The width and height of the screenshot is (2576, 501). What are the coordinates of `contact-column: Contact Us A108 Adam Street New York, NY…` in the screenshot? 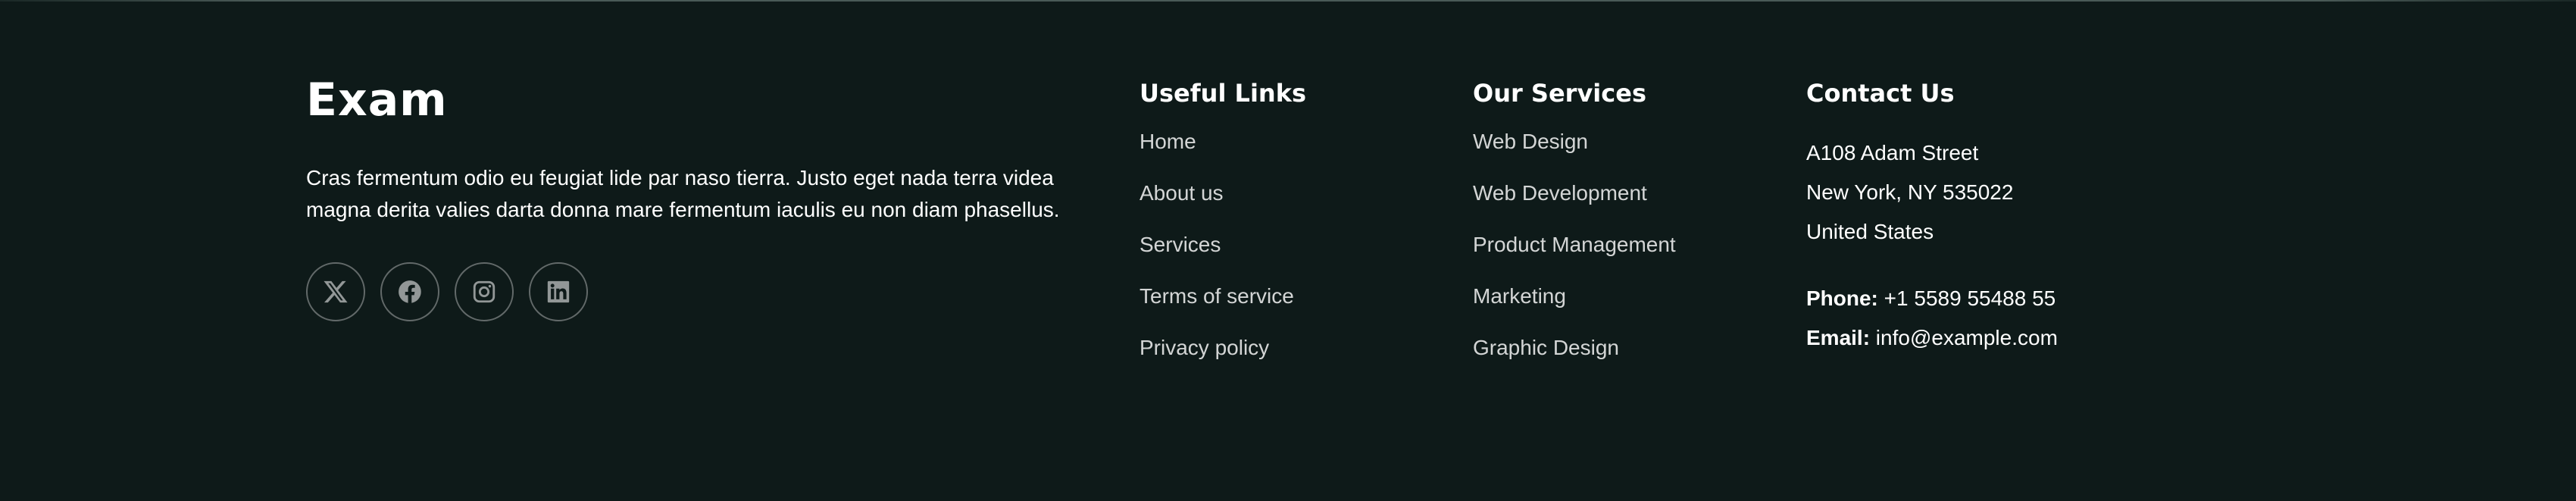 It's located at (1932, 218).